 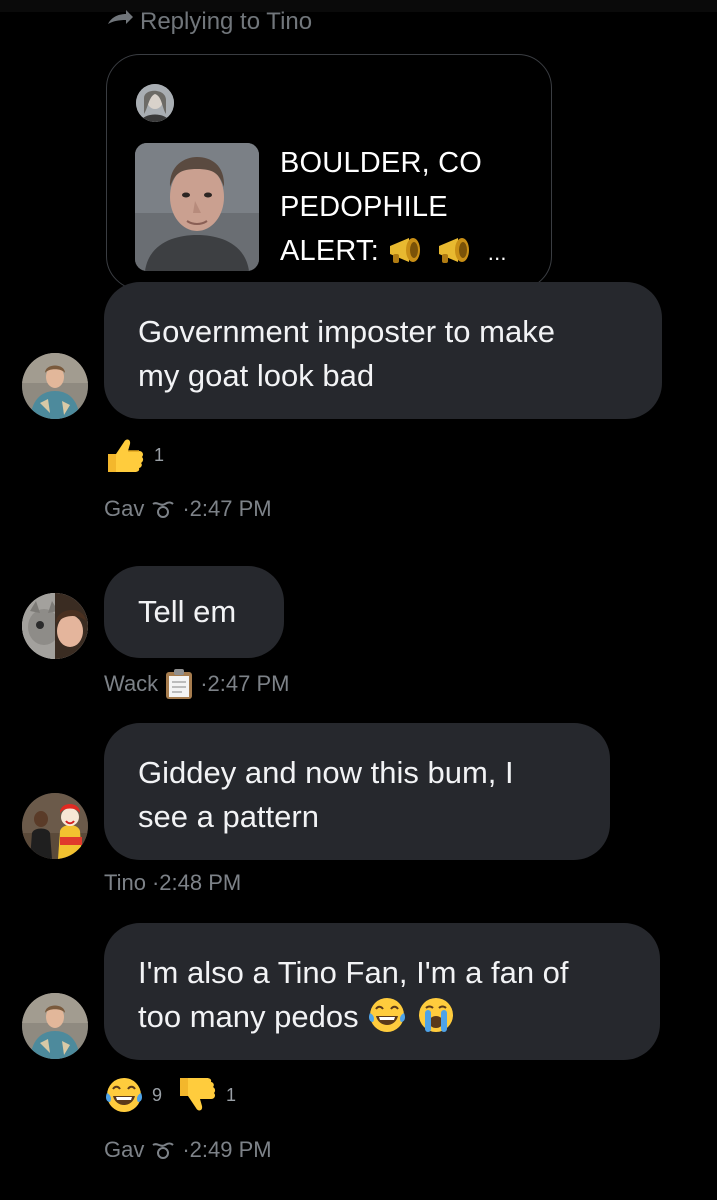 I want to click on reaction-thumbs-down: 1, so click(x=206, y=1095).